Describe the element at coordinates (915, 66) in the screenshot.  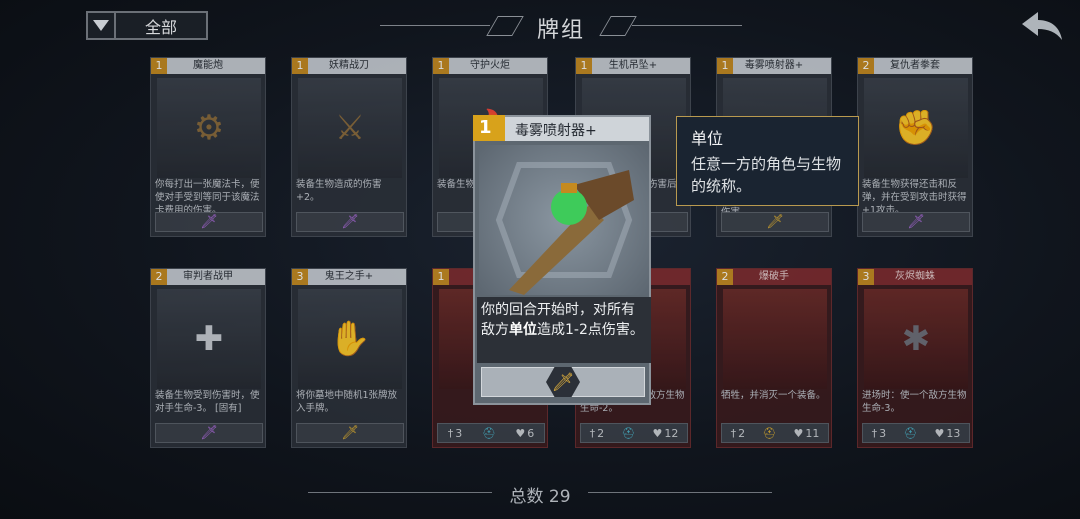
I see `card-name: 复仇者拳套` at that location.